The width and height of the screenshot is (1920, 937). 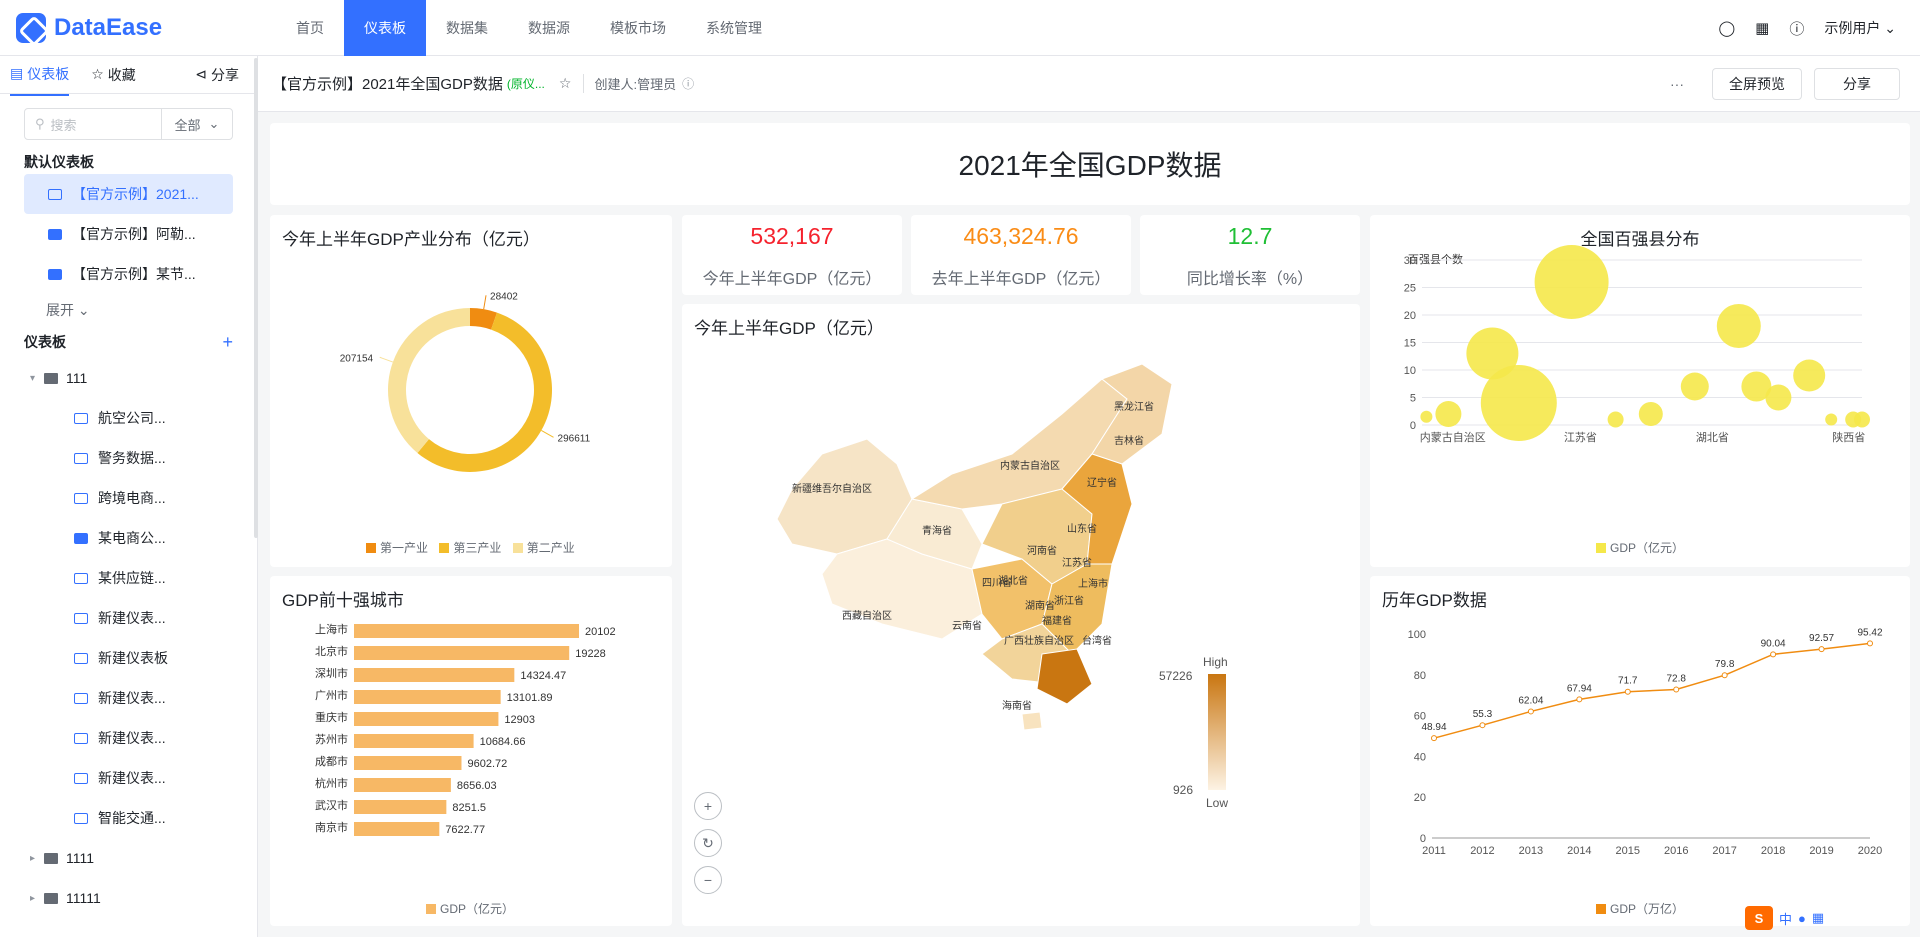 I want to click on menu-item-system: 系统管理, so click(x=734, y=28).